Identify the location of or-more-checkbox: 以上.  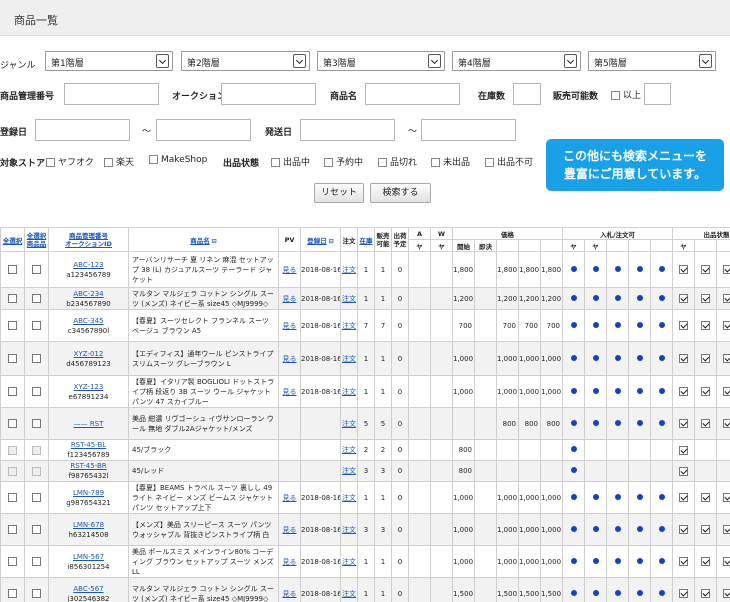
(626, 94).